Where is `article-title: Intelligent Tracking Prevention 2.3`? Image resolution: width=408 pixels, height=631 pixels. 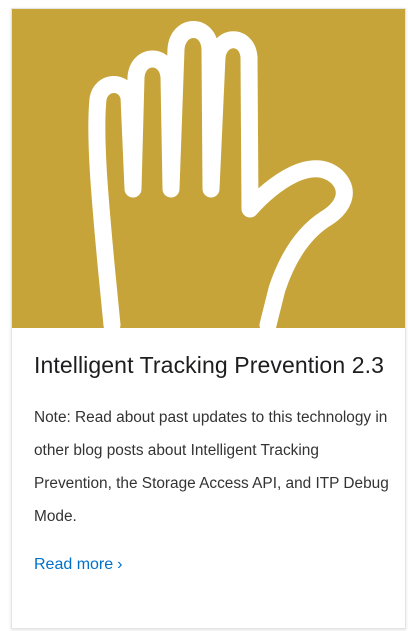 article-title: Intelligent Tracking Prevention 2.3 is located at coordinates (211, 365).